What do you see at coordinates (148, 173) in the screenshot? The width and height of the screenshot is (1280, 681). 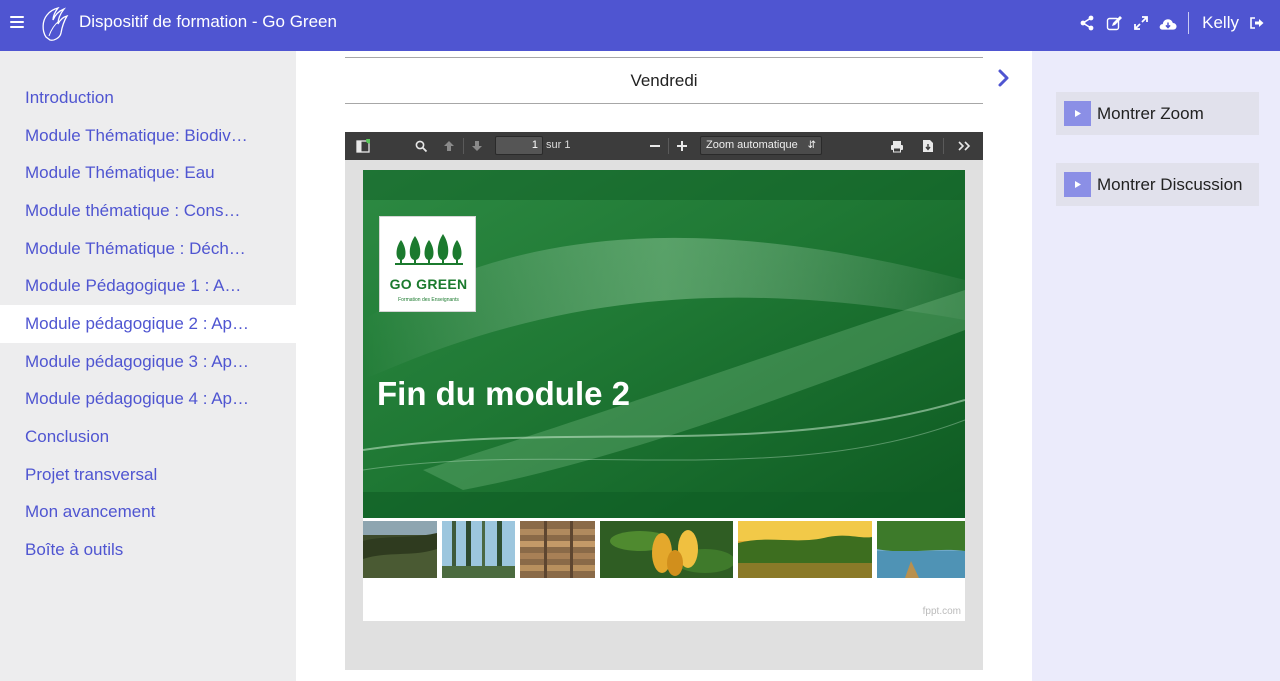 I see `sidebar-item-module-eau: Module Thématique: Eau` at bounding box center [148, 173].